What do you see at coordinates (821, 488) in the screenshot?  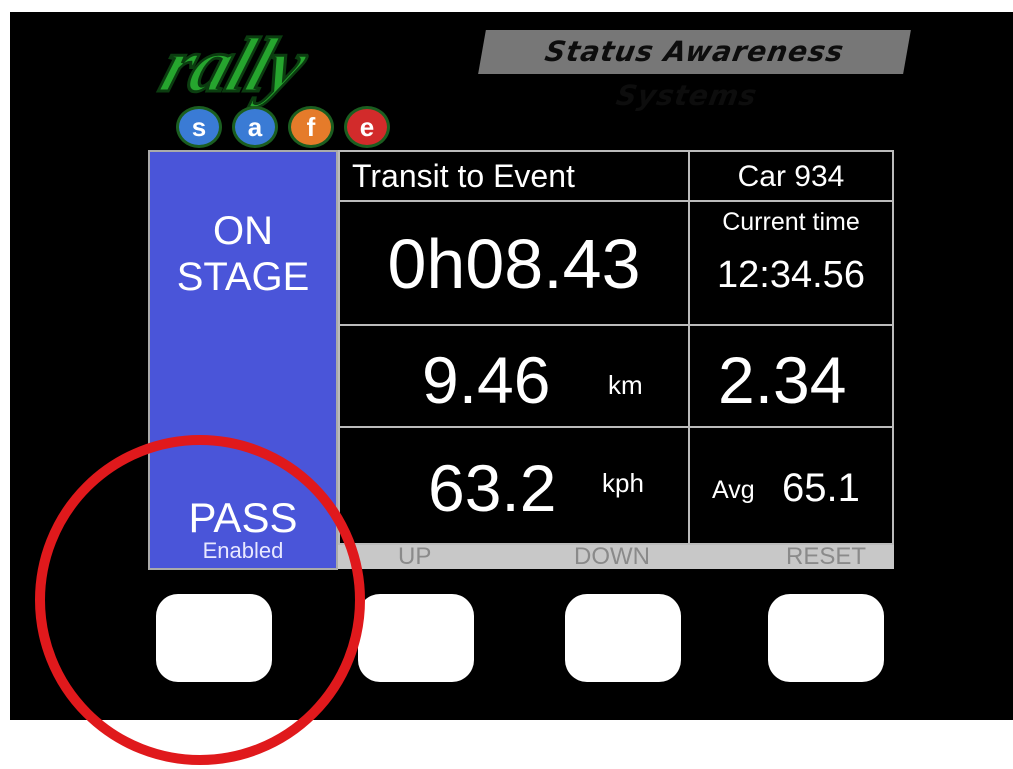 I see `average-value: 65.1` at bounding box center [821, 488].